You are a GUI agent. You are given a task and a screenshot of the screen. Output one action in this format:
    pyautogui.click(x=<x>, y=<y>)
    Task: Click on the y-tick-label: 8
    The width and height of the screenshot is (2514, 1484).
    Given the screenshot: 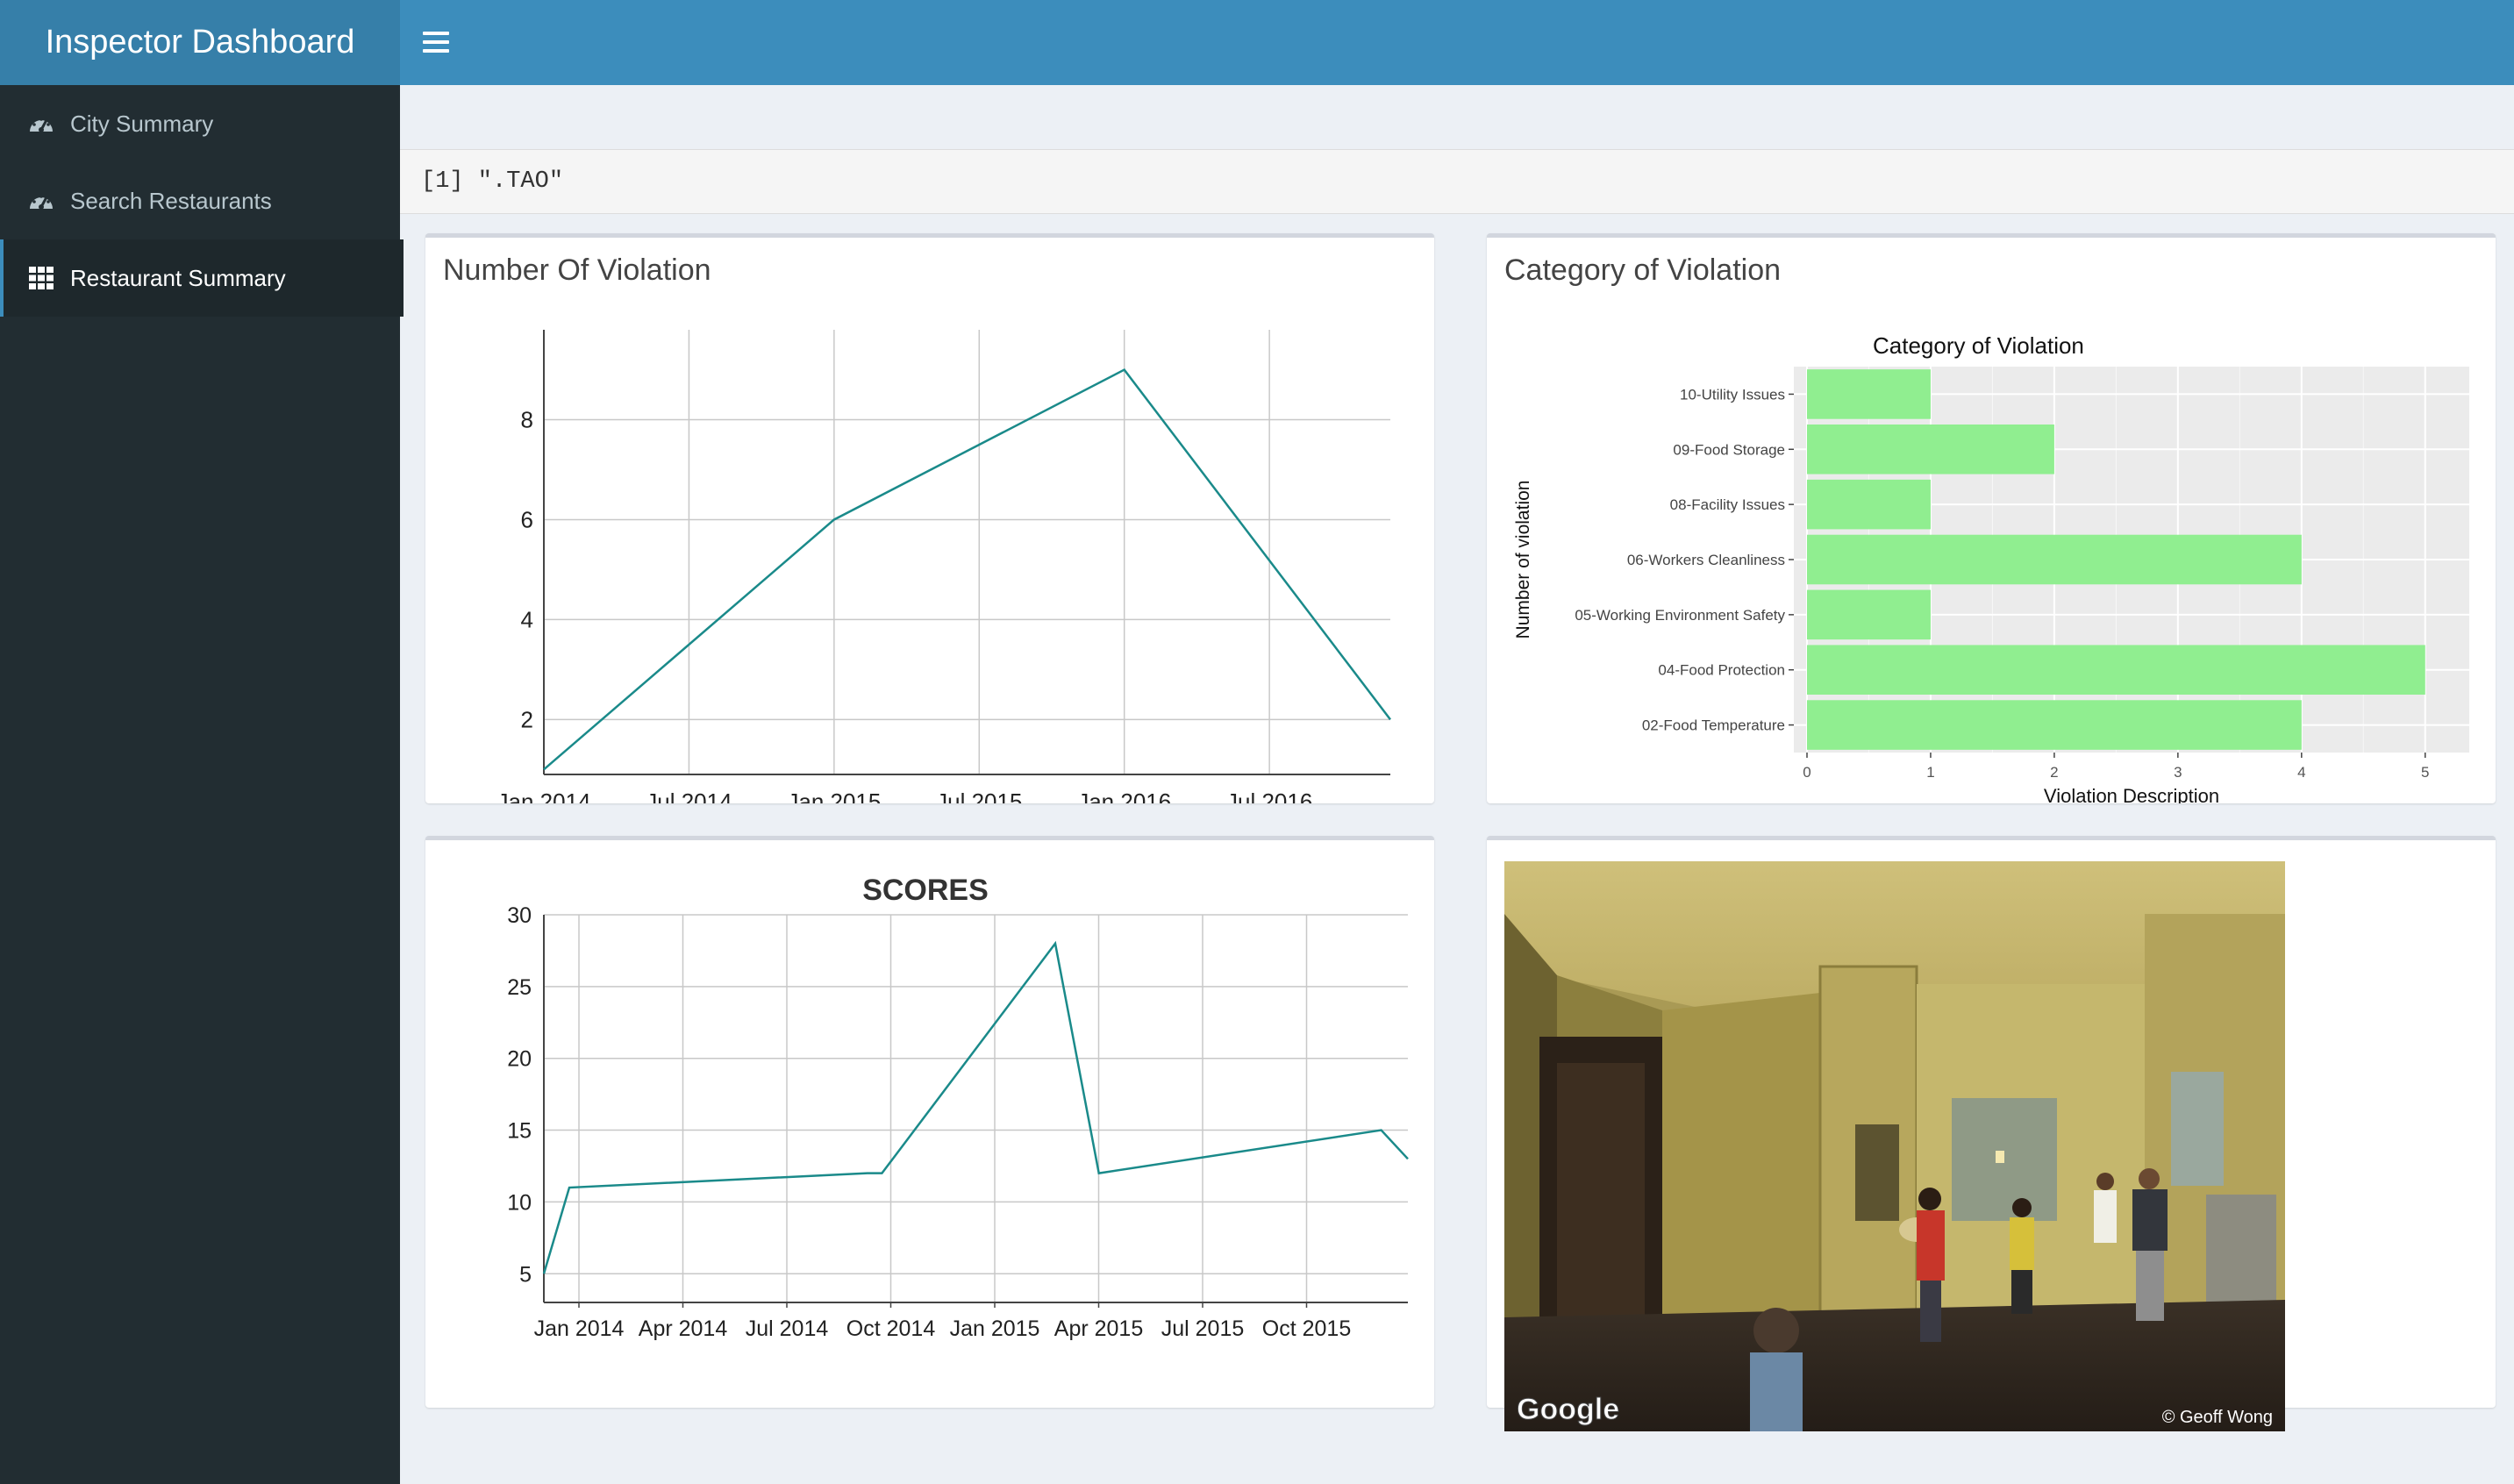 What is the action you would take?
    pyautogui.click(x=527, y=420)
    